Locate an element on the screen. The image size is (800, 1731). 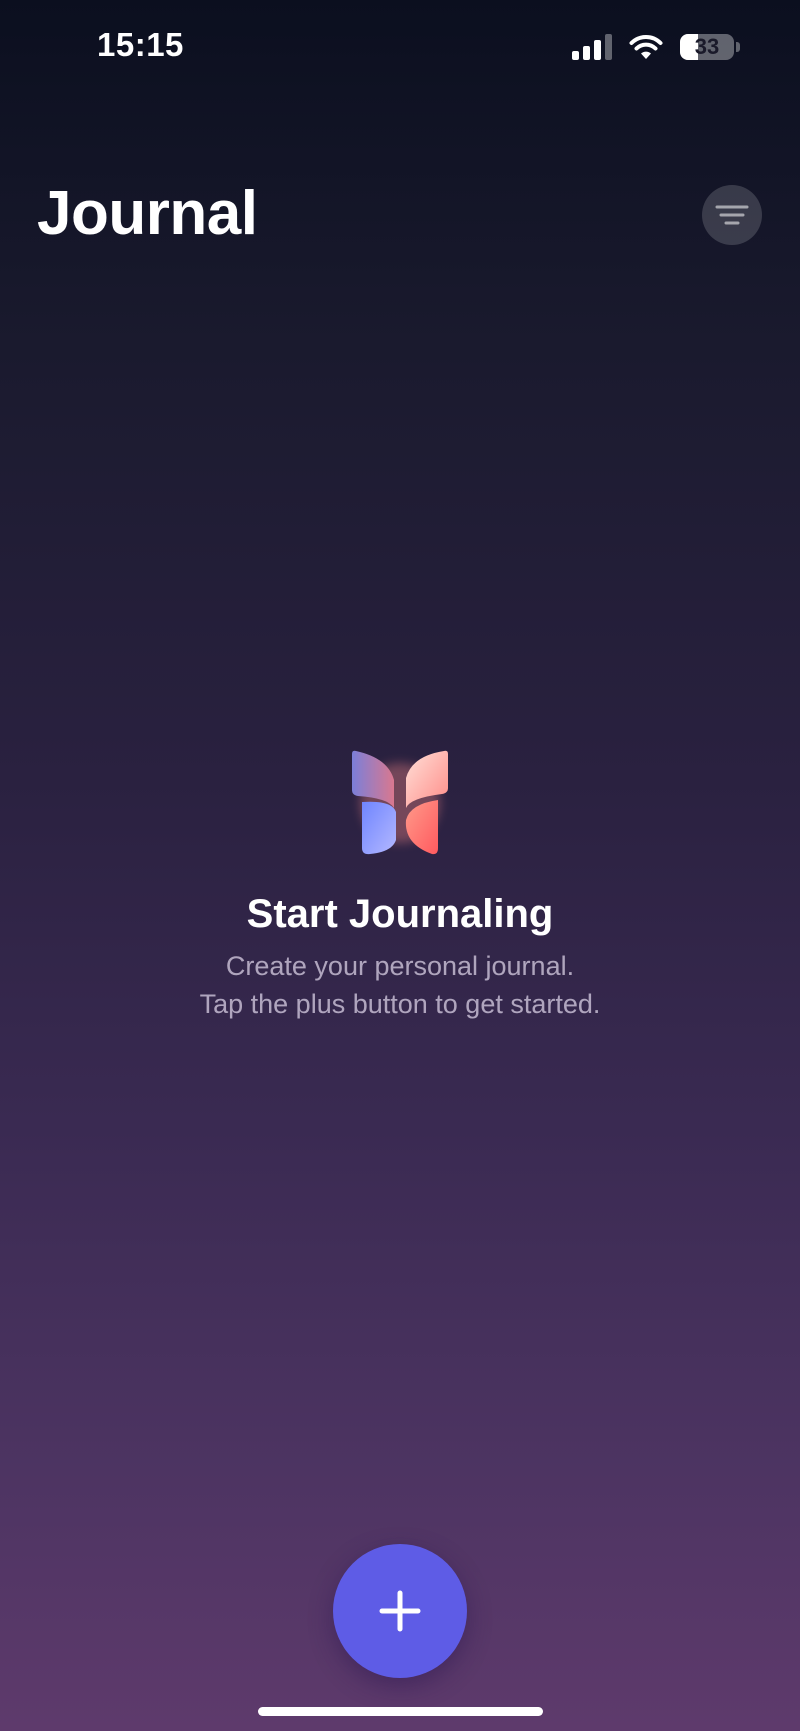
status-bar-right: 33 is located at coordinates (656, 47).